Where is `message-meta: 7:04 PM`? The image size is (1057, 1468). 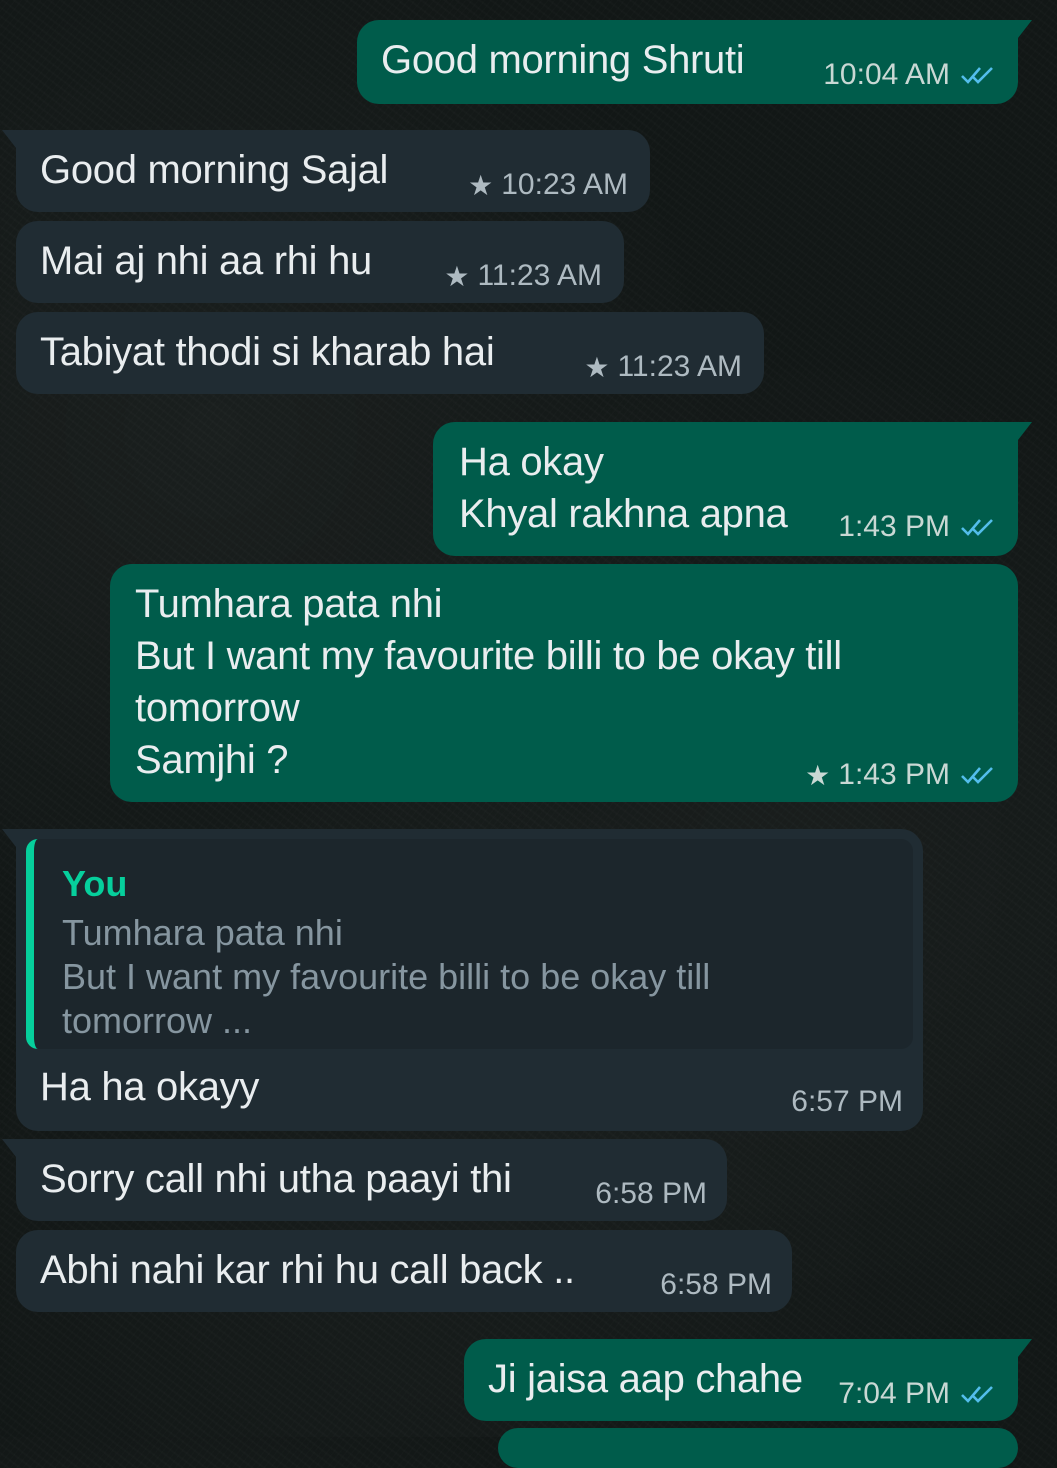 message-meta: 7:04 PM is located at coordinates (917, 1394).